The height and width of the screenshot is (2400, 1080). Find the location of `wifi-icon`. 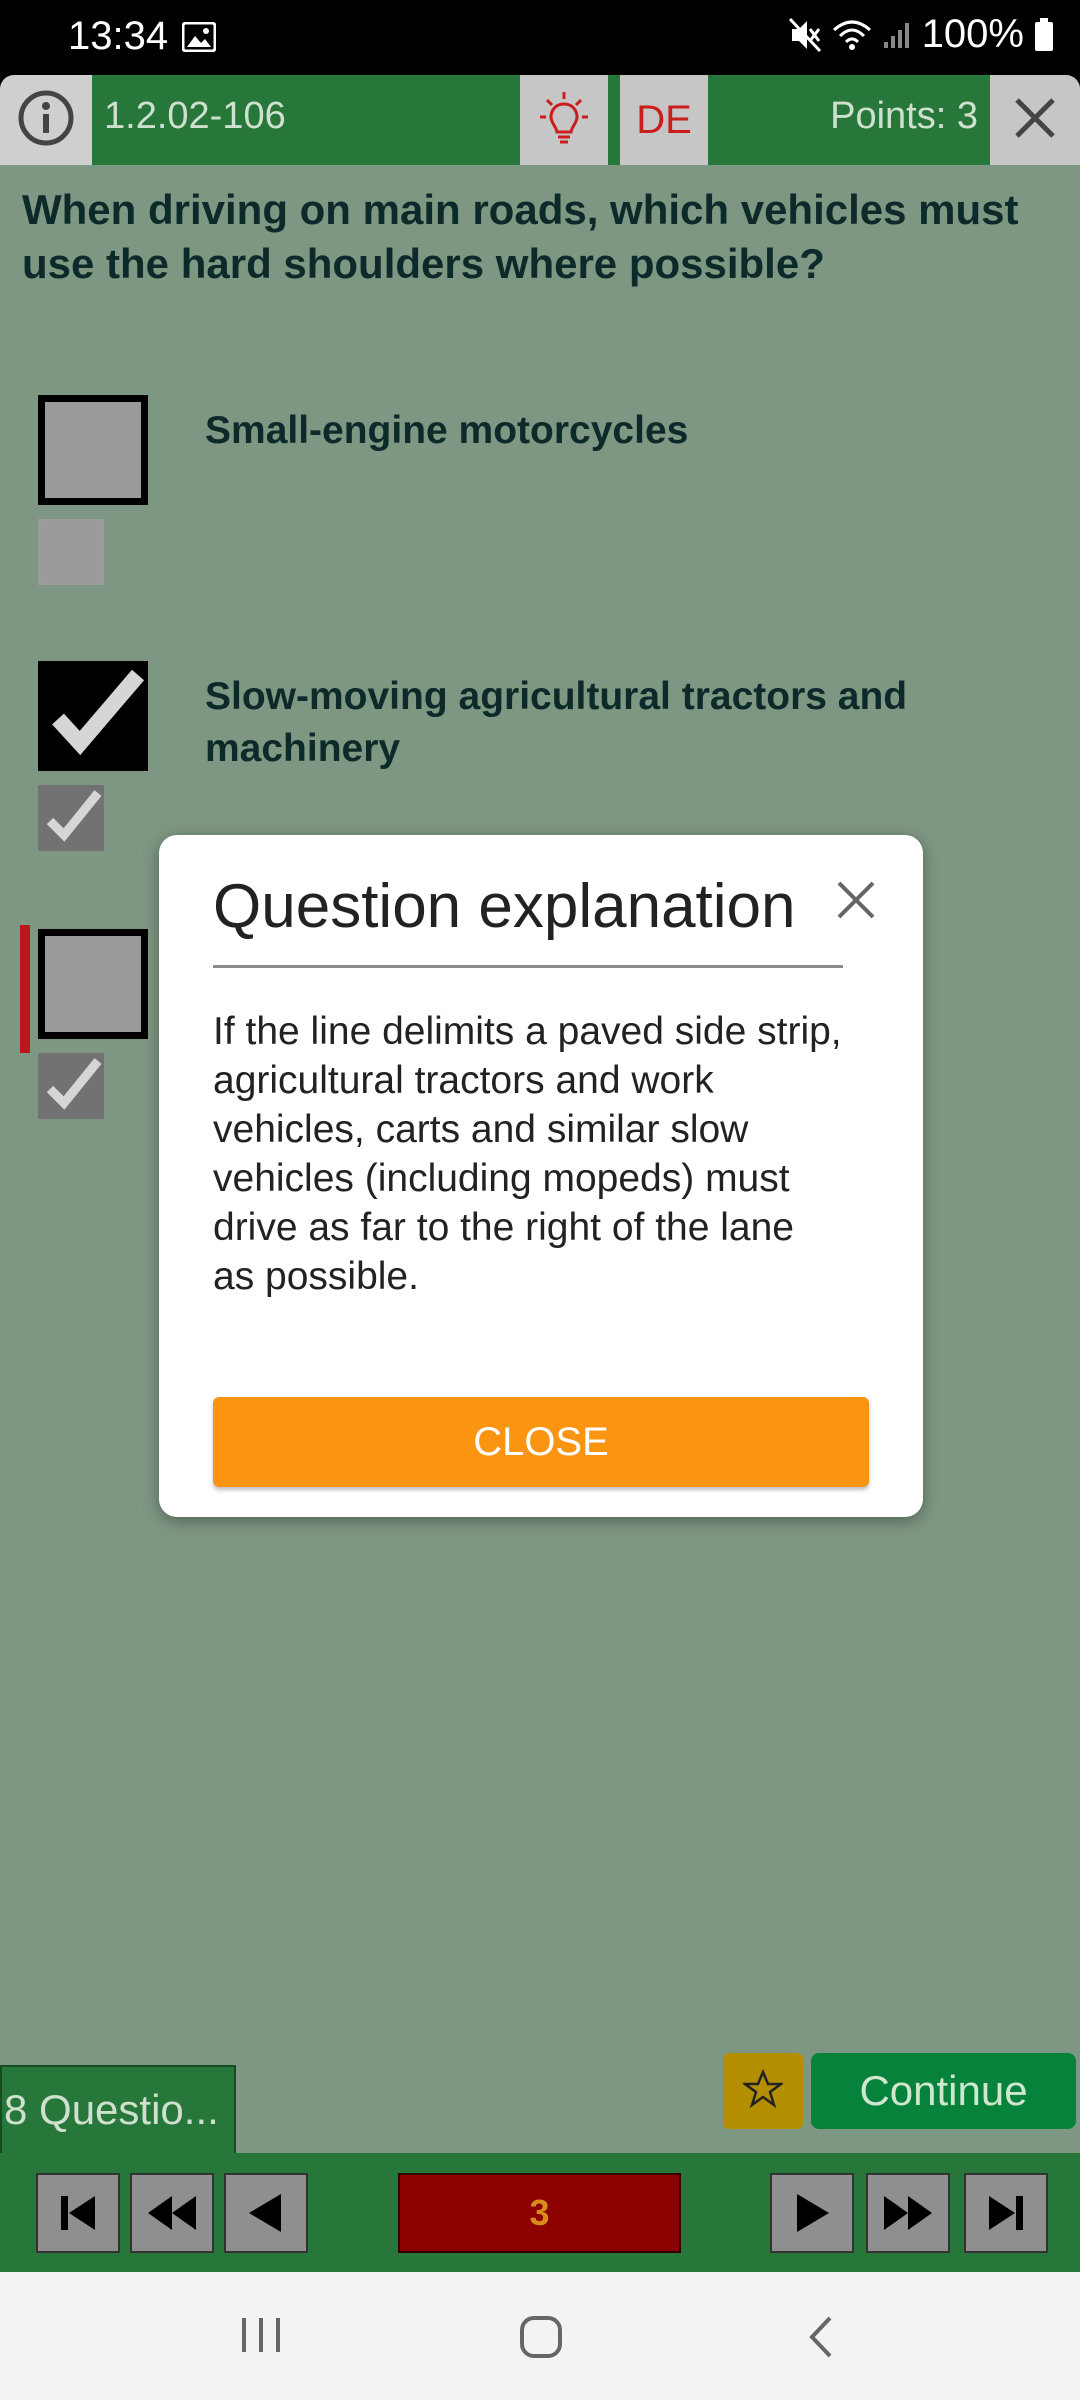

wifi-icon is located at coordinates (852, 35).